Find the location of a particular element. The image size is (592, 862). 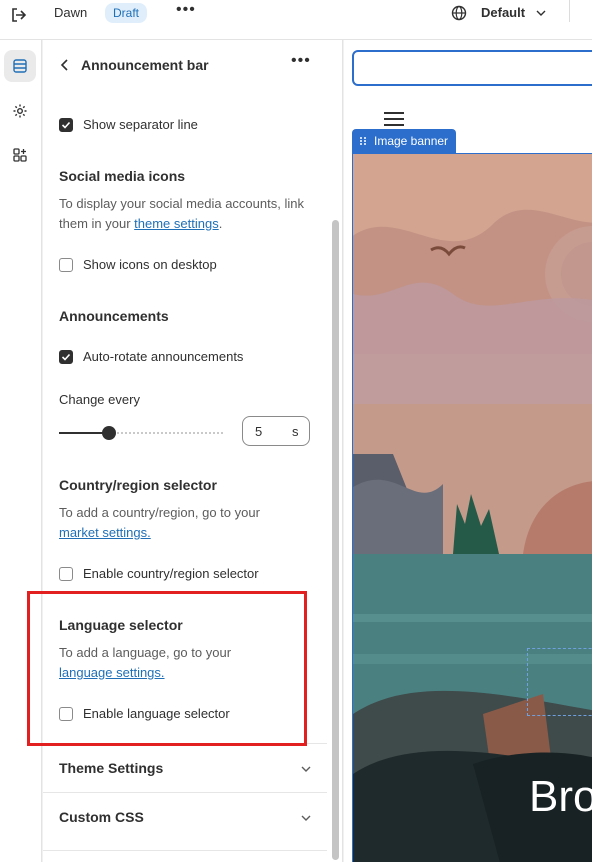

separator-option: Show separator line is located at coordinates (128, 124).